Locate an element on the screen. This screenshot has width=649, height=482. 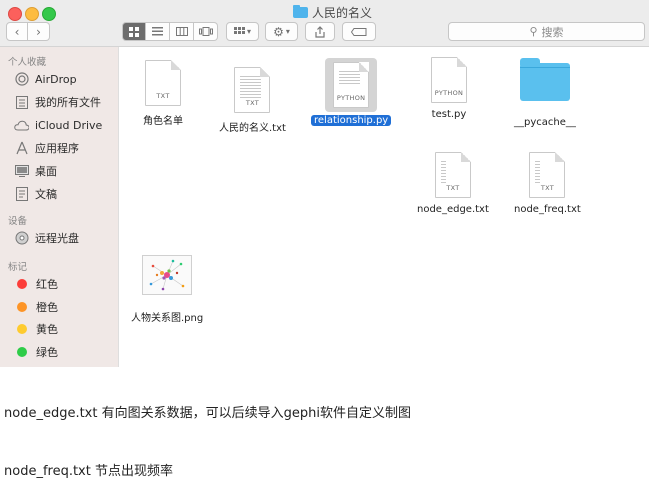
selection-highlight: PYTHON is located at coordinates (351, 85).